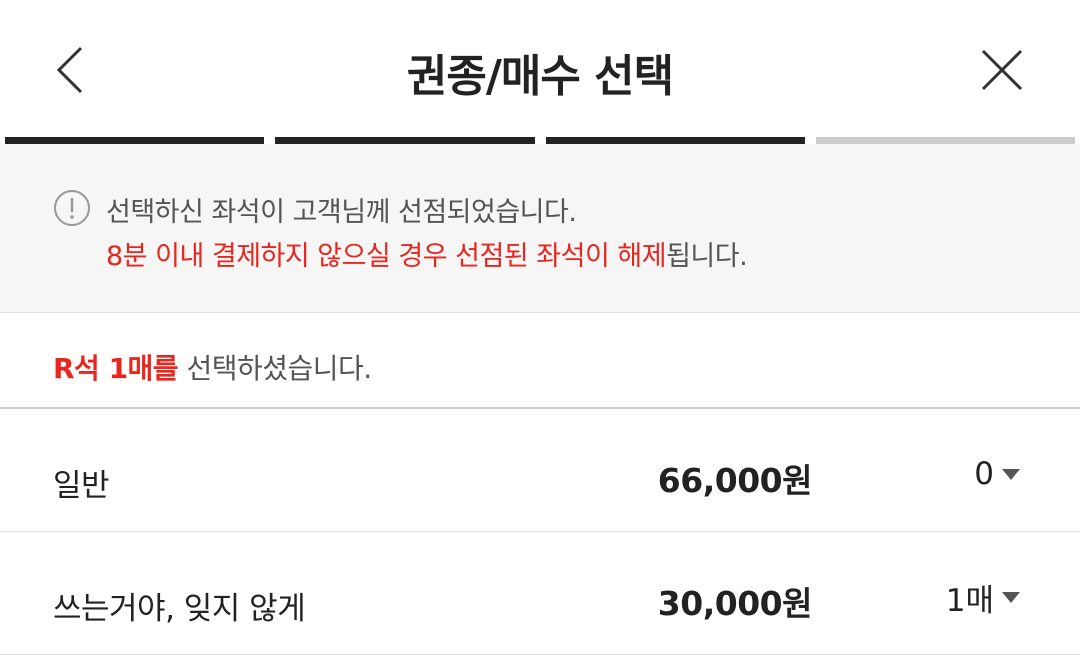 Image resolution: width=1080 pixels, height=660 pixels. What do you see at coordinates (341, 212) in the screenshot?
I see `notice-text: 선택하신 좌석이 고객님께 선점되었습니다.` at bounding box center [341, 212].